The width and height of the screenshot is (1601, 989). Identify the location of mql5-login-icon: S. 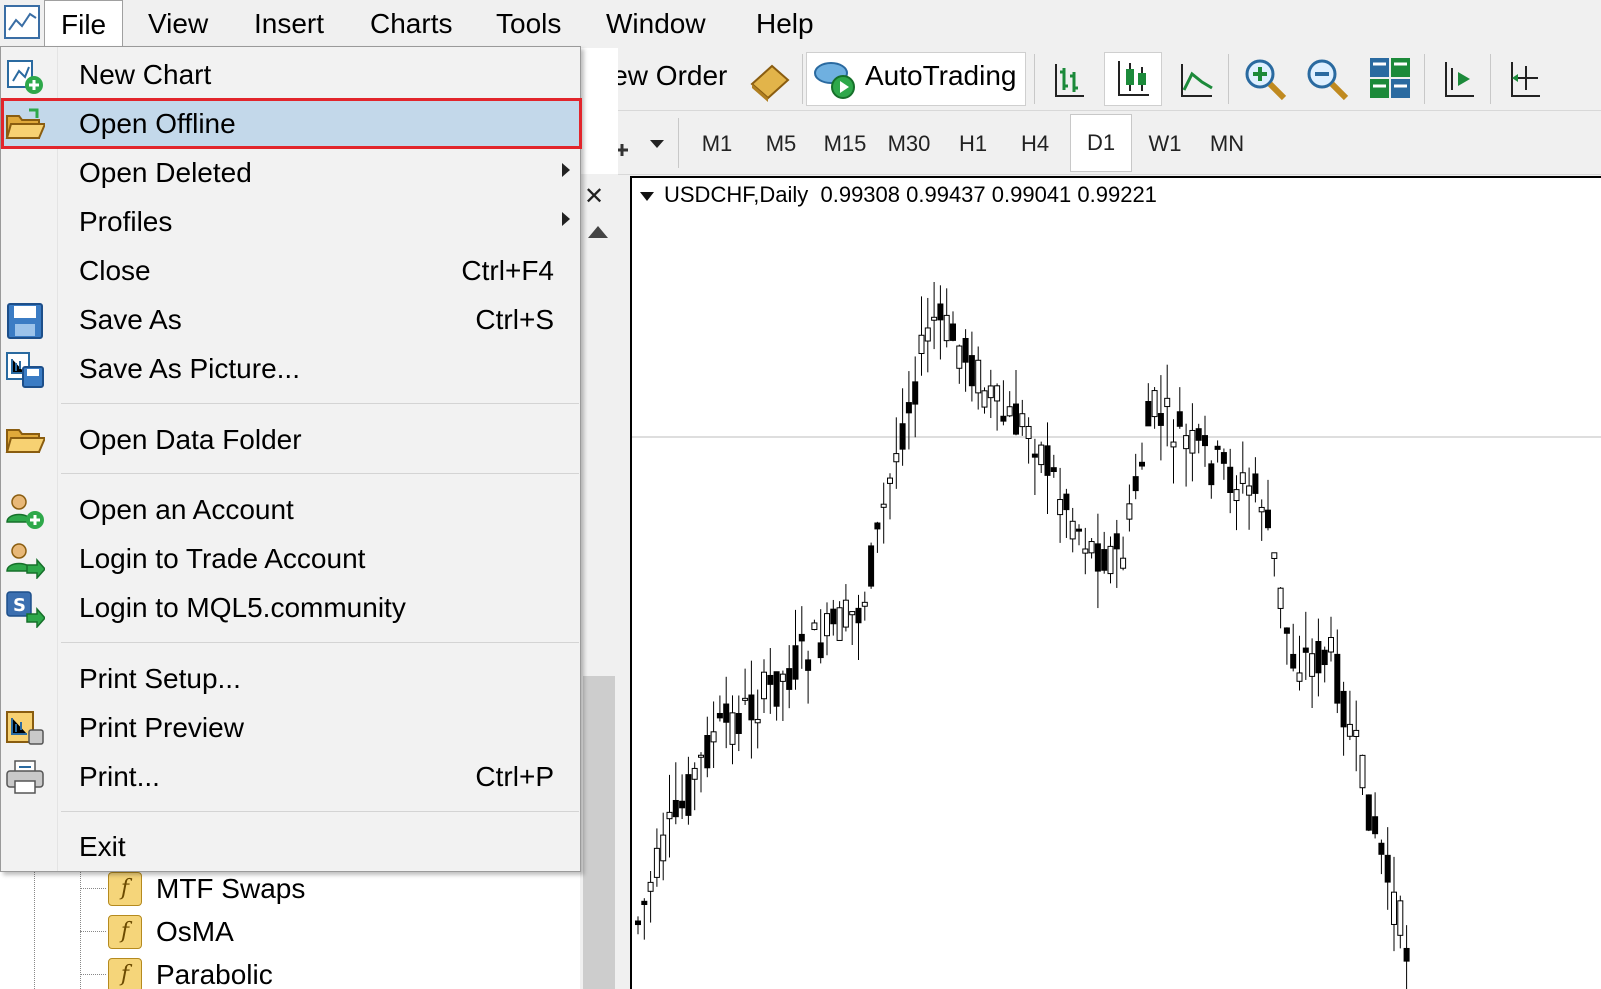
(25, 609).